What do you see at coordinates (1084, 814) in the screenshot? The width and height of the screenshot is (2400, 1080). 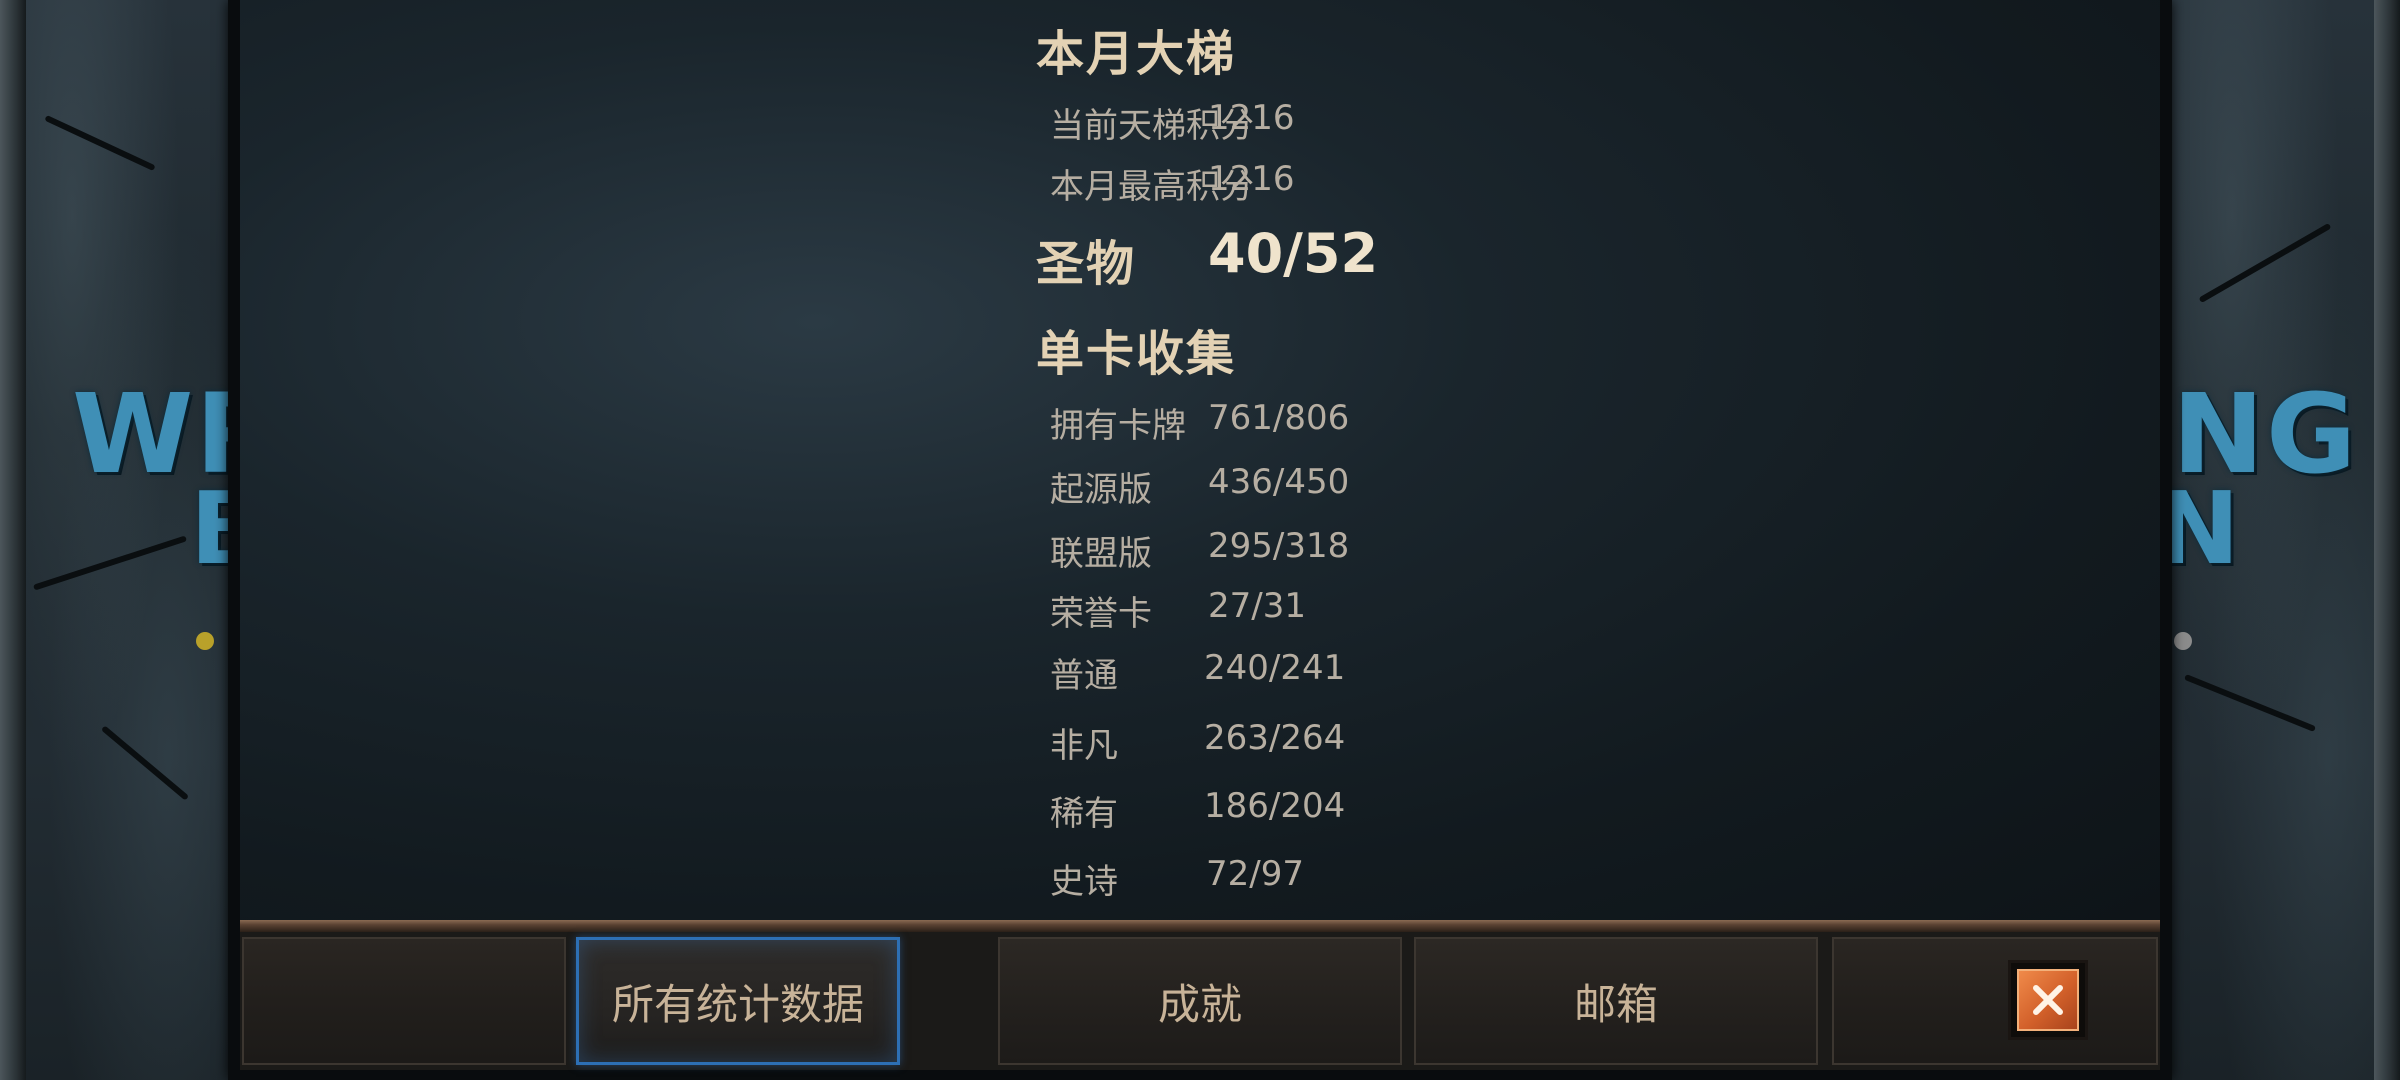 I see `stat-label-rare: 稀有` at bounding box center [1084, 814].